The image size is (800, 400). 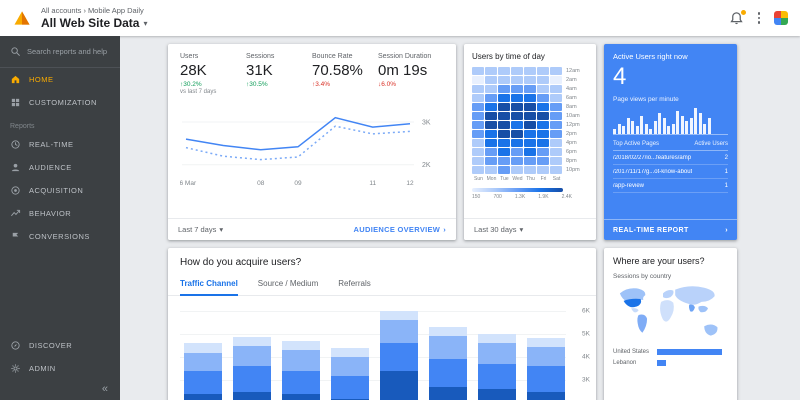 What do you see at coordinates (22, 18) in the screenshot?
I see `analytics-logo-icon` at bounding box center [22, 18].